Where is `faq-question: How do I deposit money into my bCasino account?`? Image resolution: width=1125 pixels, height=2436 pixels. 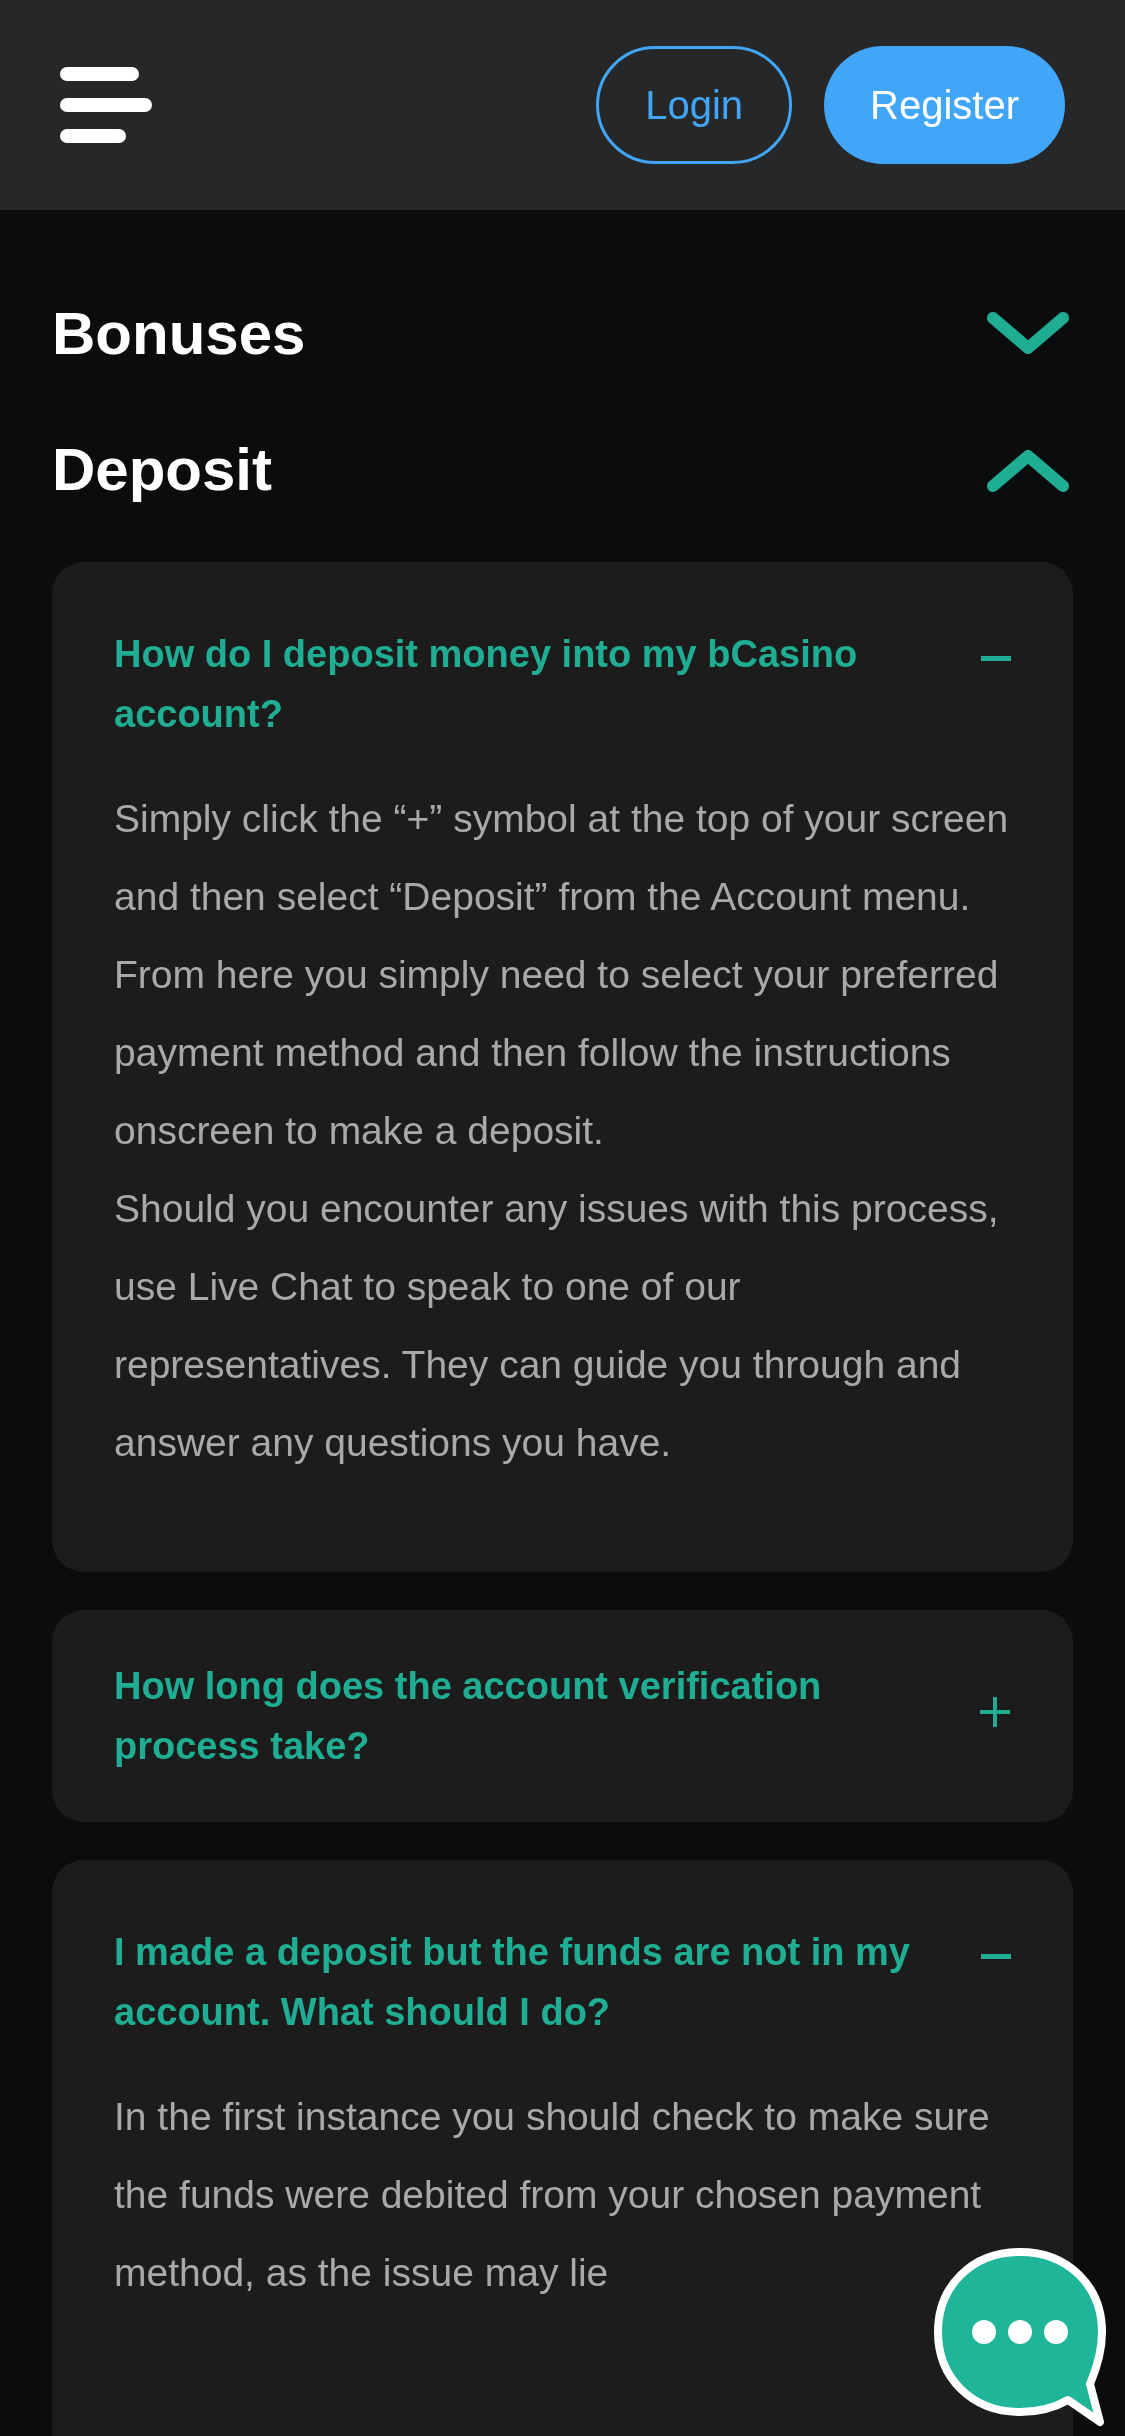 faq-question: How do I deposit money into my bCasino account? is located at coordinates (535, 684).